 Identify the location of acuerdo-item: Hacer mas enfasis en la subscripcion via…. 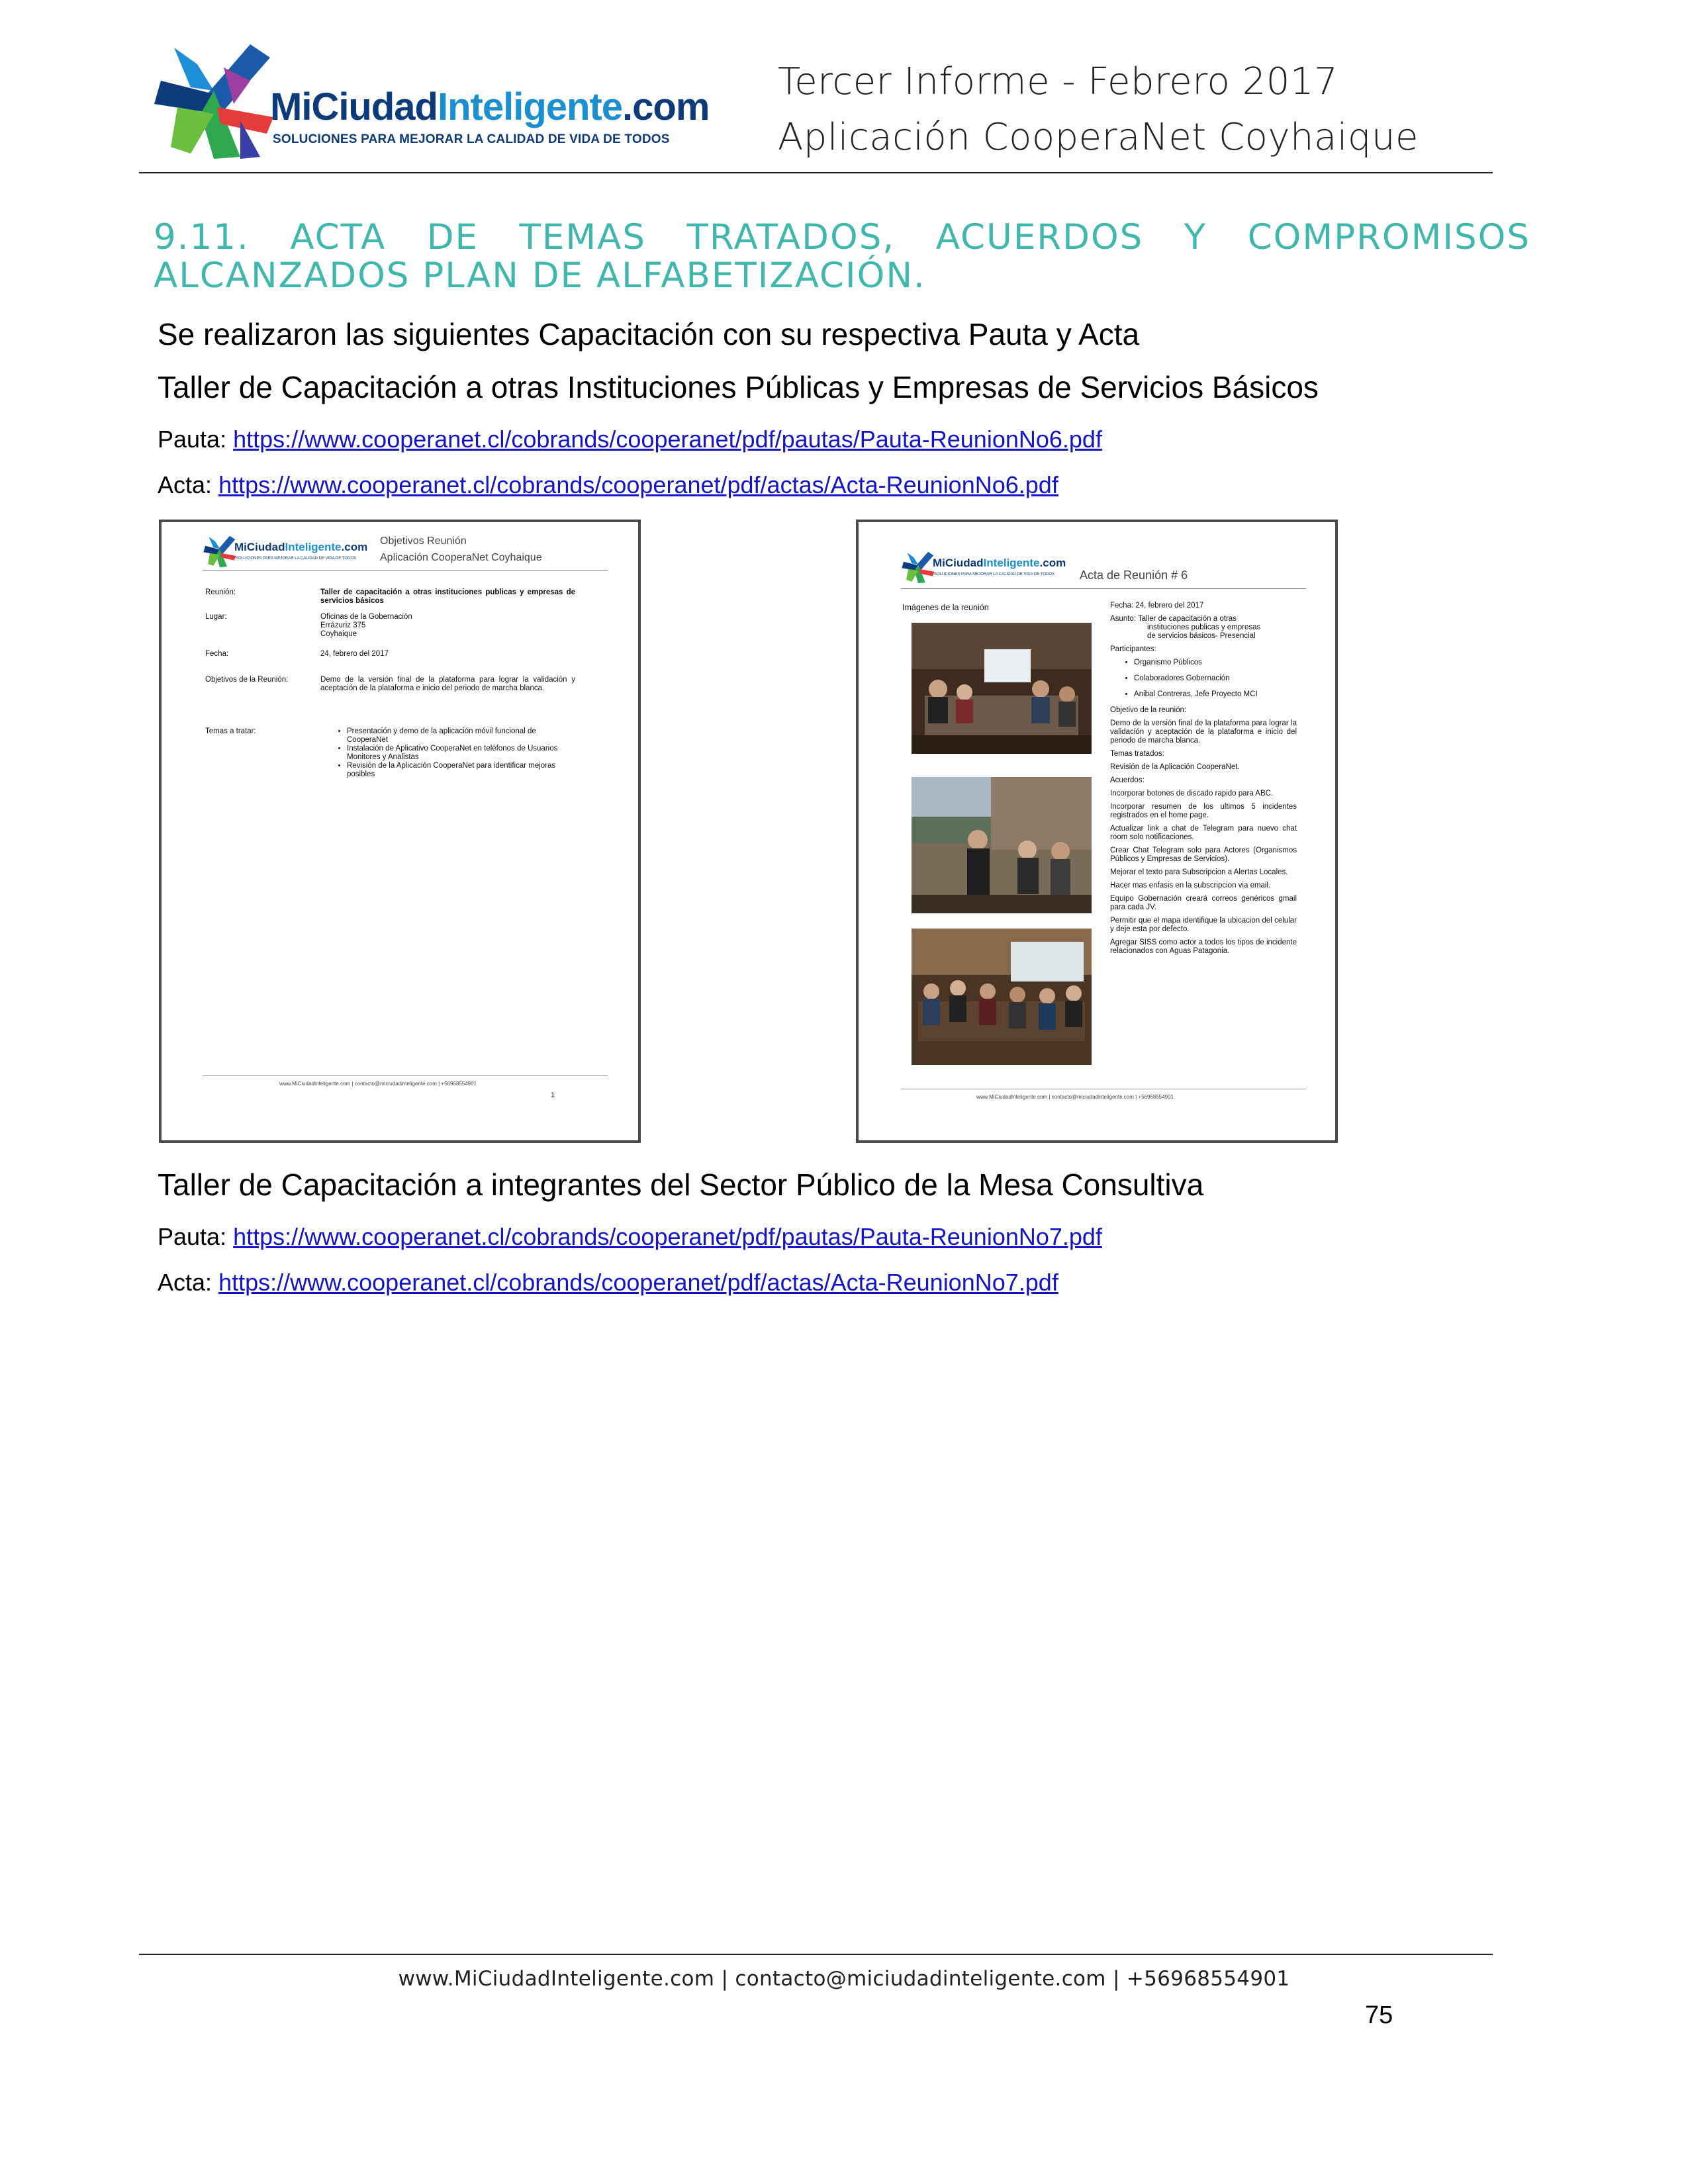
(1190, 886).